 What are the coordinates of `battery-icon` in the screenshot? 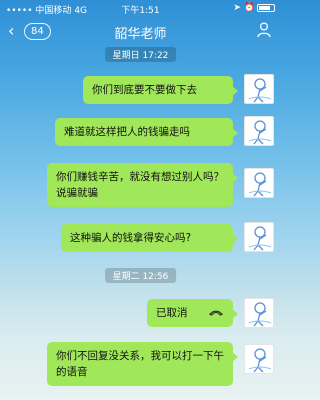 It's located at (266, 7).